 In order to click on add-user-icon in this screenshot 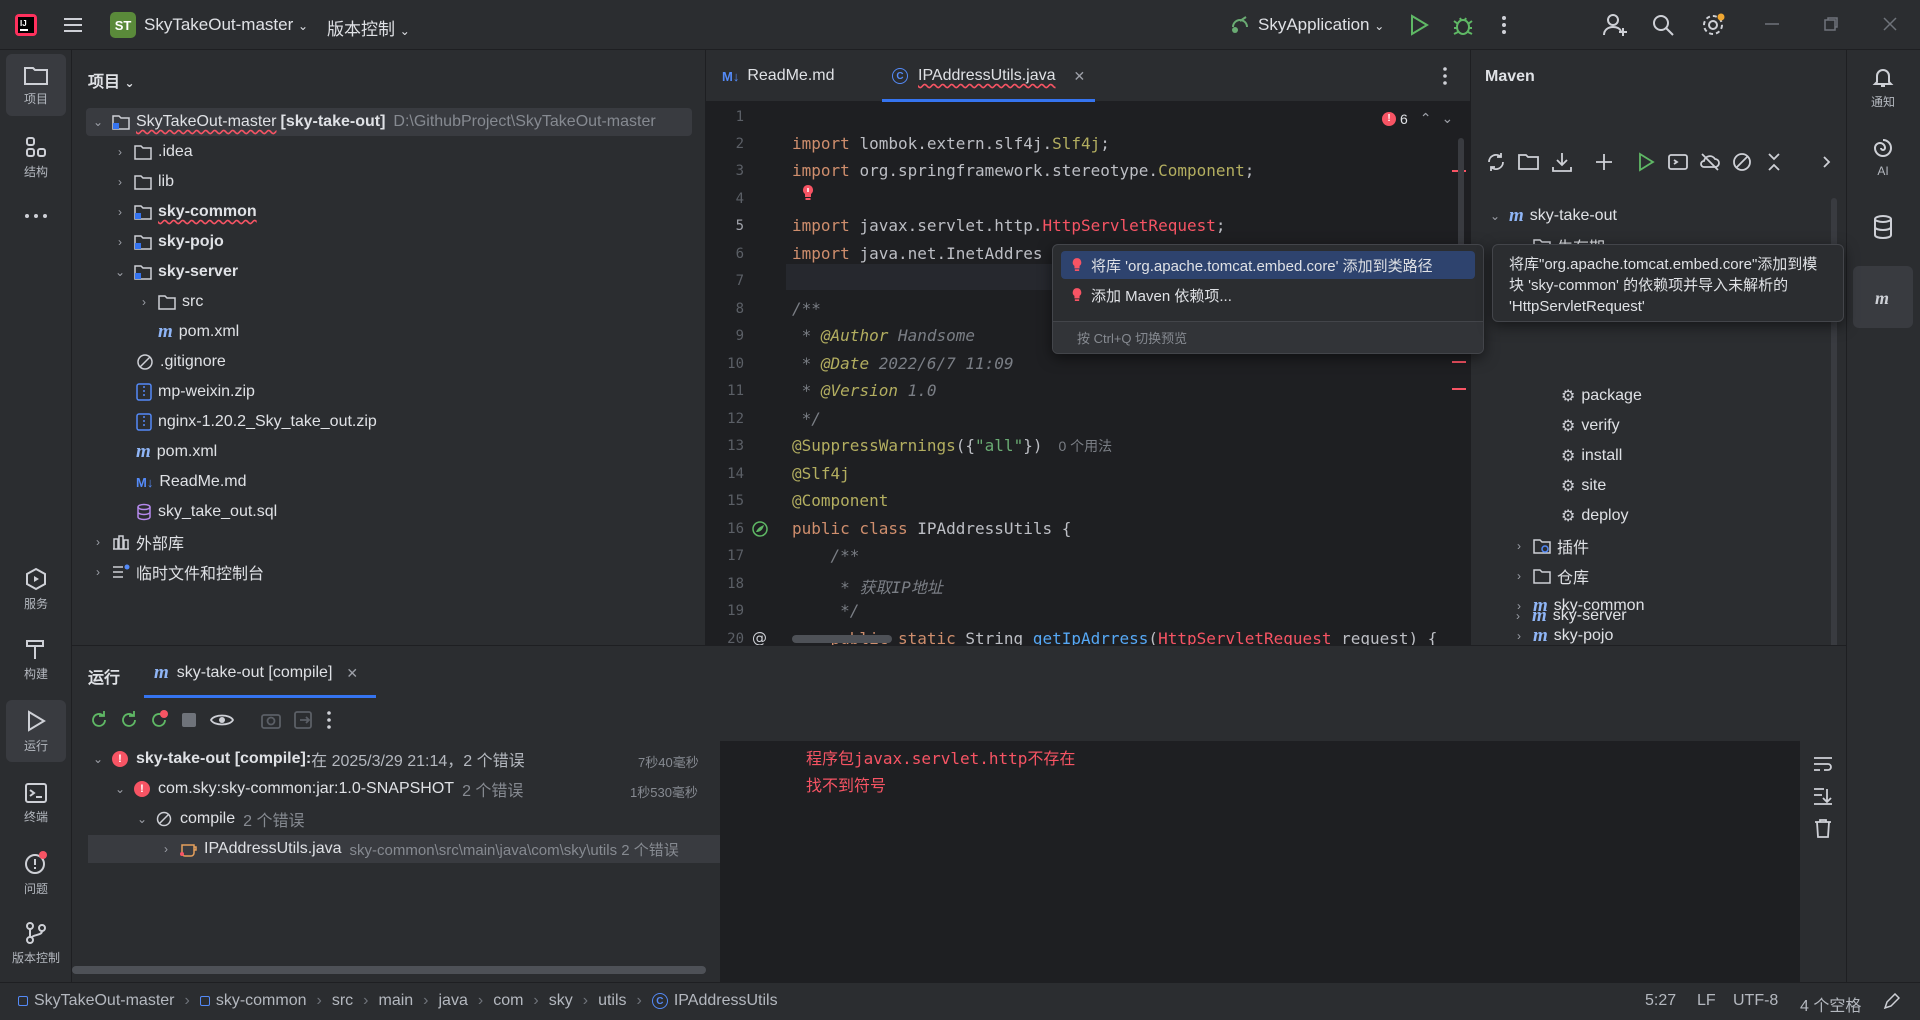, I will do `click(1615, 25)`.